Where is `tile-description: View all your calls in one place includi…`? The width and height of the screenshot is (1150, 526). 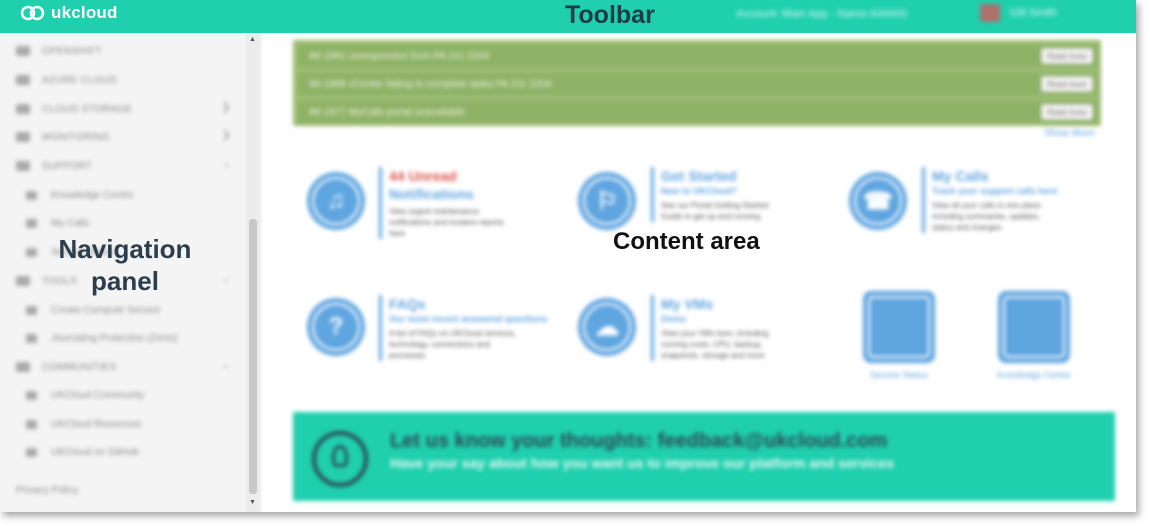 tile-description: View all your calls in one place includi… is located at coordinates (986, 216).